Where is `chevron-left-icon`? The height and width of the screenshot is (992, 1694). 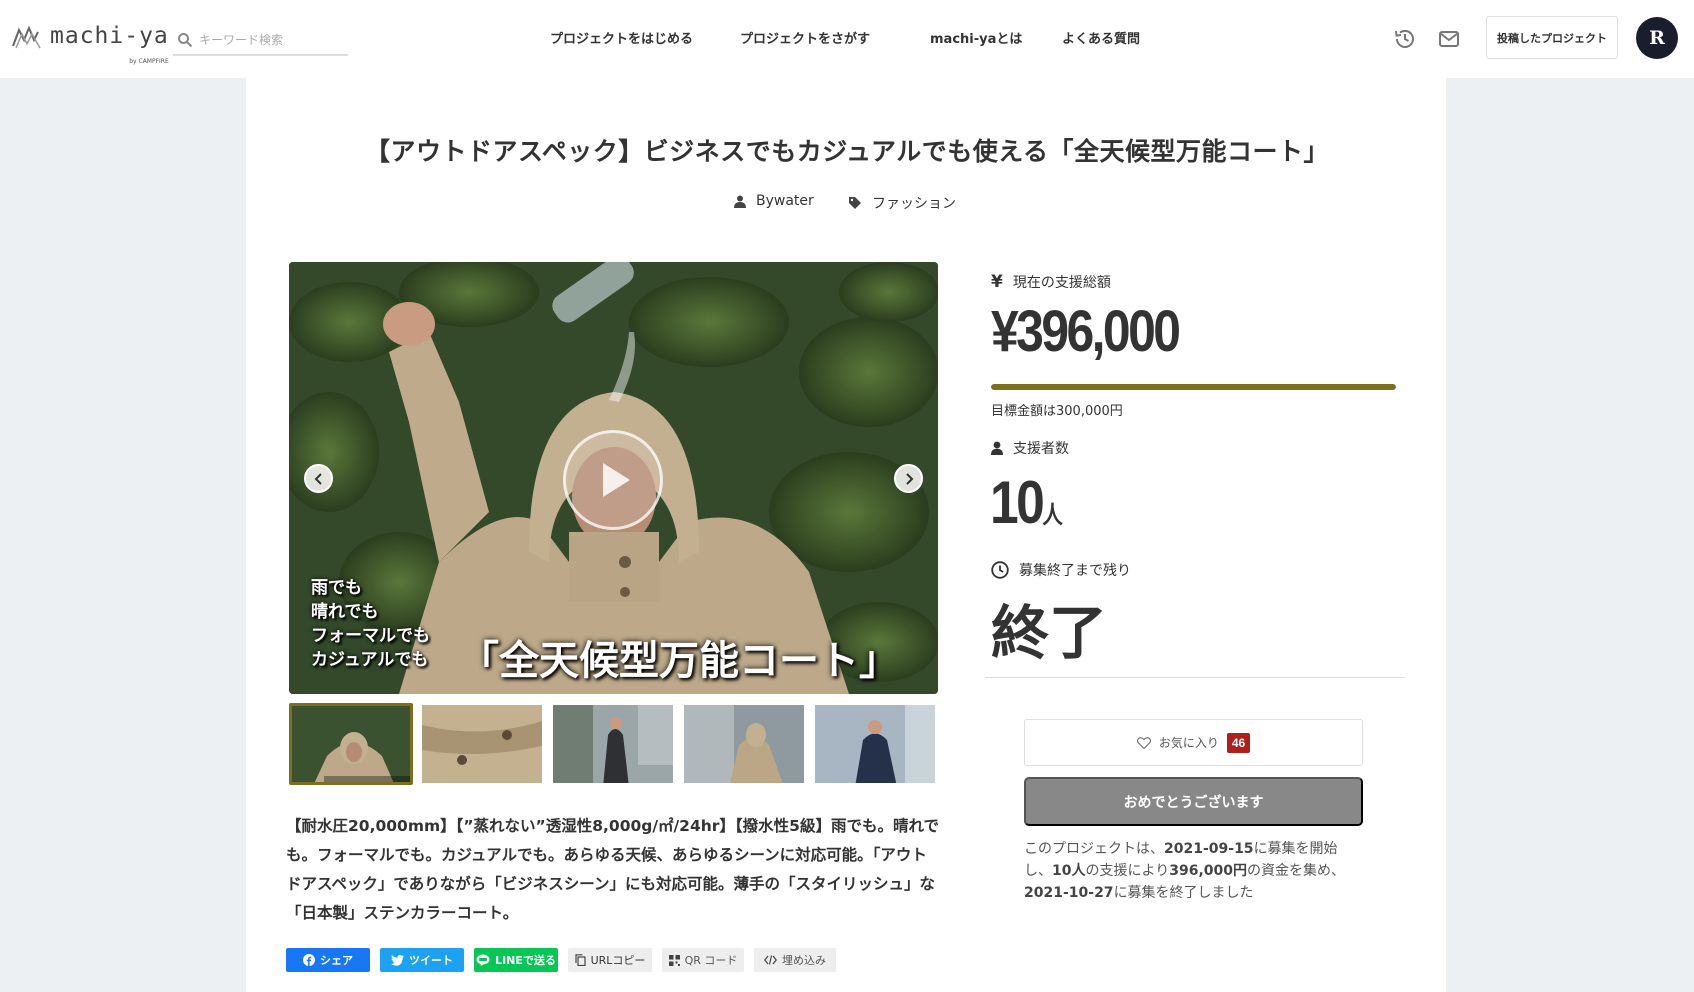
chevron-left-icon is located at coordinates (318, 478).